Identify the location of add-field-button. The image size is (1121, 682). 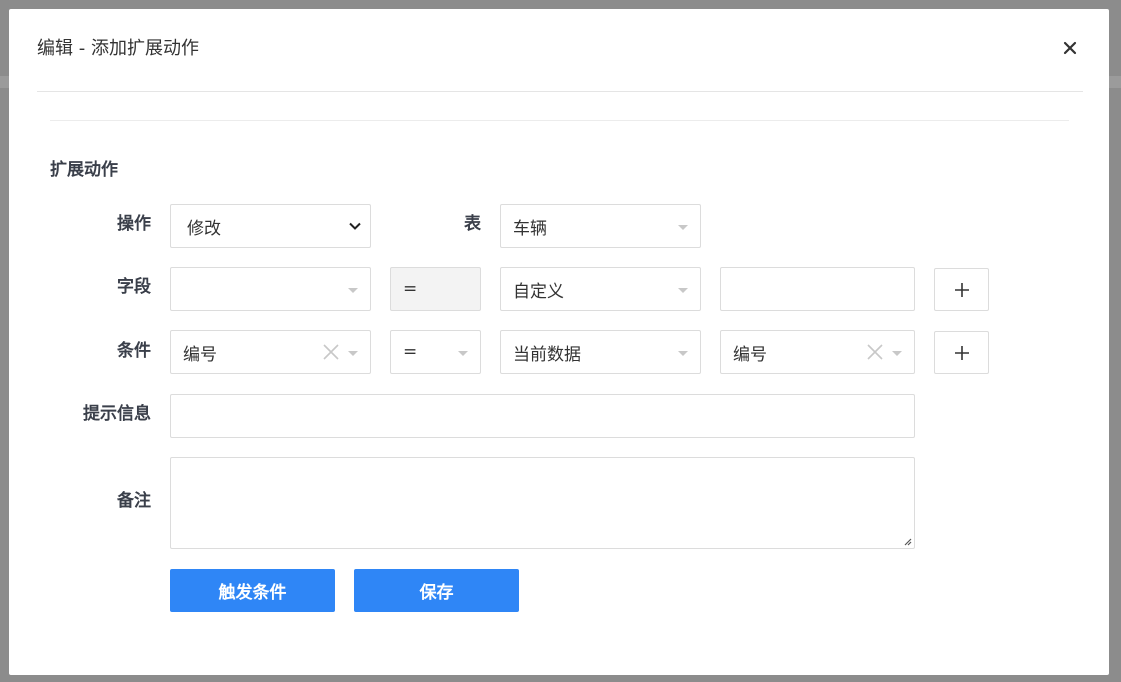
(961, 289).